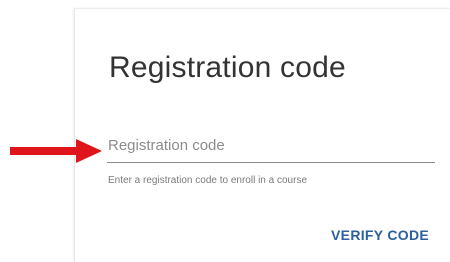 The image size is (450, 262). I want to click on card-title: Registration code, so click(227, 67).